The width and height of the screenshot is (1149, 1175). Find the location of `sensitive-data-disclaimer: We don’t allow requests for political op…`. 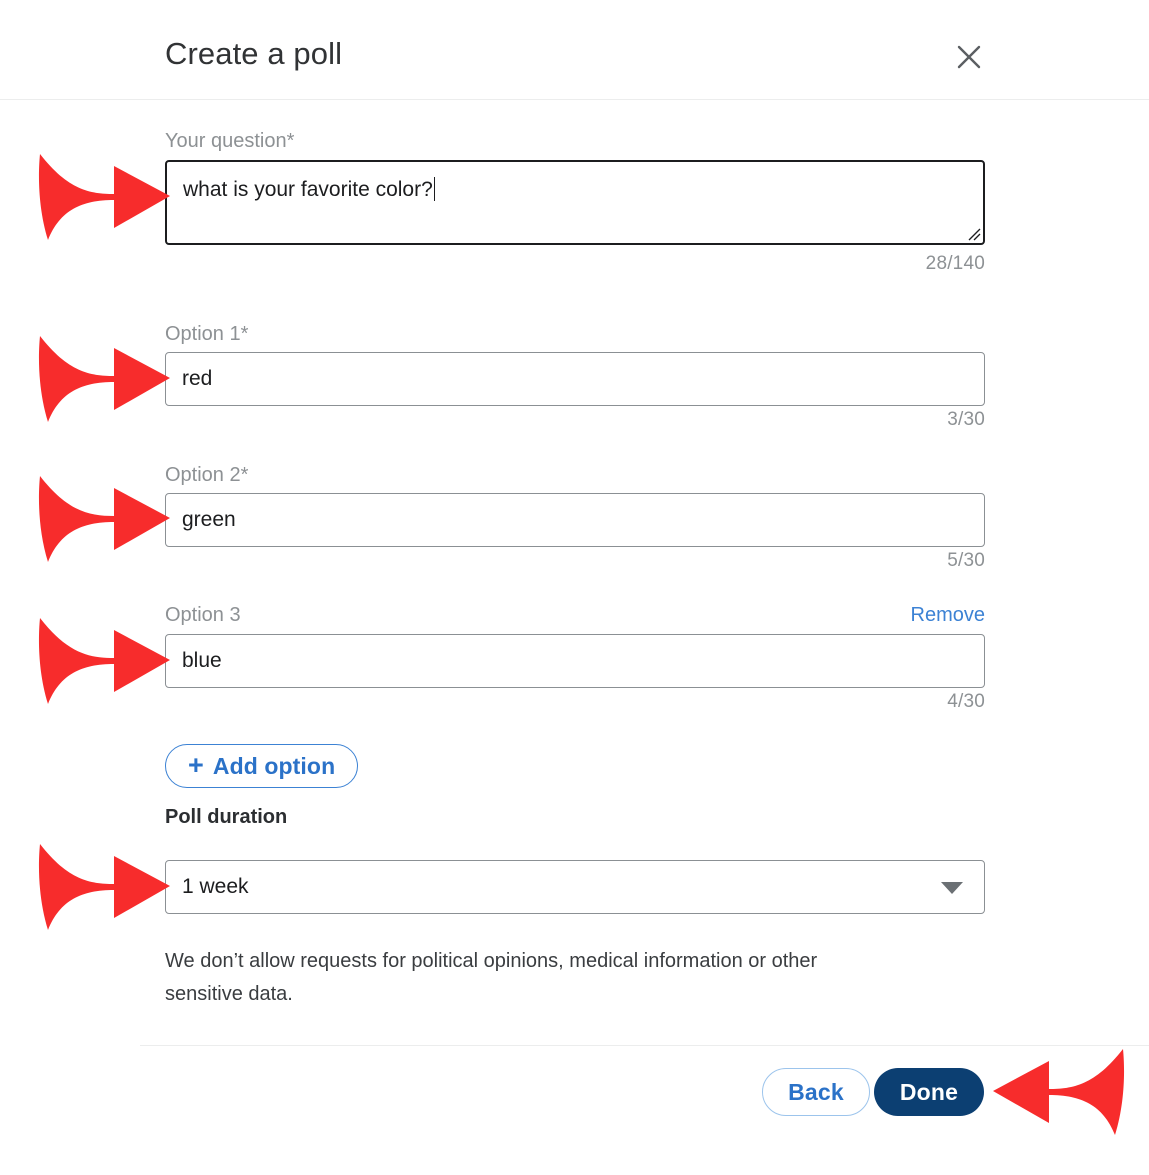

sensitive-data-disclaimer: We don’t allow requests for political op… is located at coordinates (491, 977).